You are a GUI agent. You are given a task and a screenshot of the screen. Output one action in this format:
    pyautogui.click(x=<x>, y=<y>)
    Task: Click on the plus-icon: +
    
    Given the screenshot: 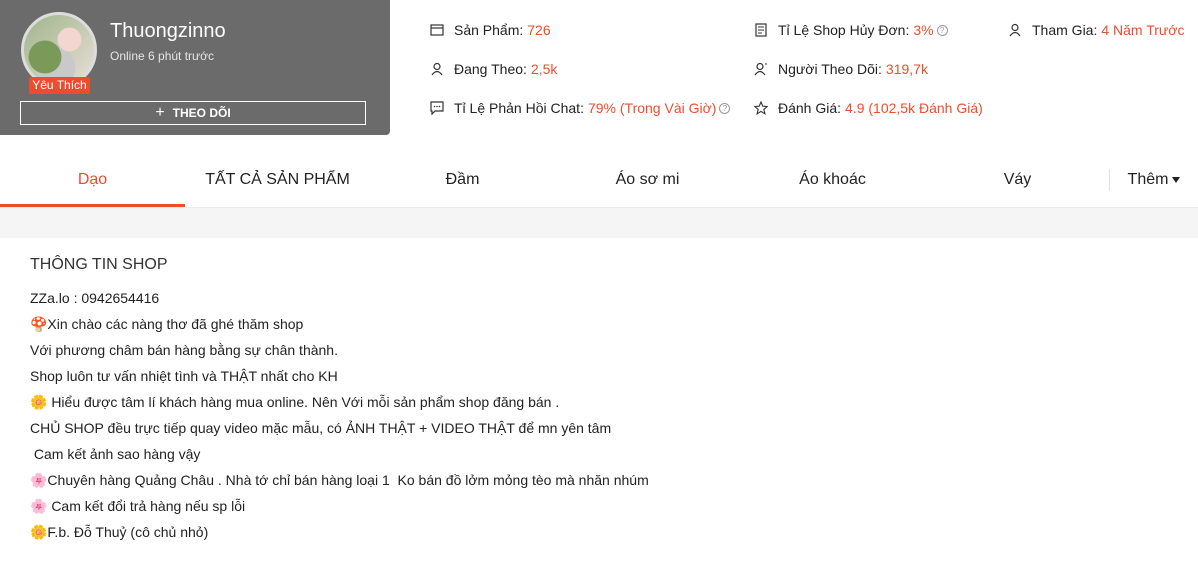 What is the action you would take?
    pyautogui.click(x=160, y=112)
    